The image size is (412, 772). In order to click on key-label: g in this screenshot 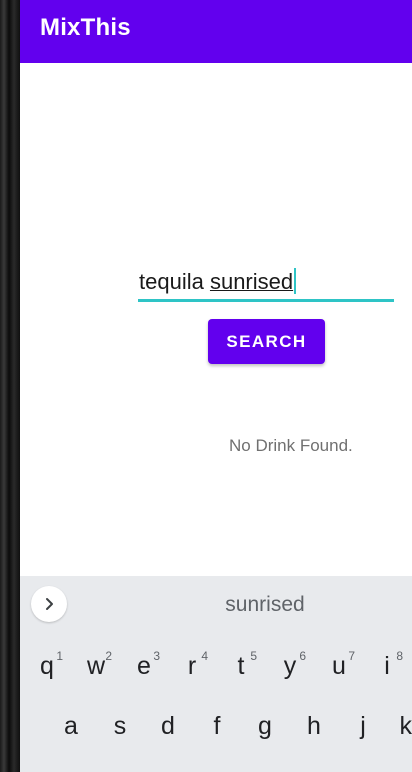, I will do `click(265, 725)`.